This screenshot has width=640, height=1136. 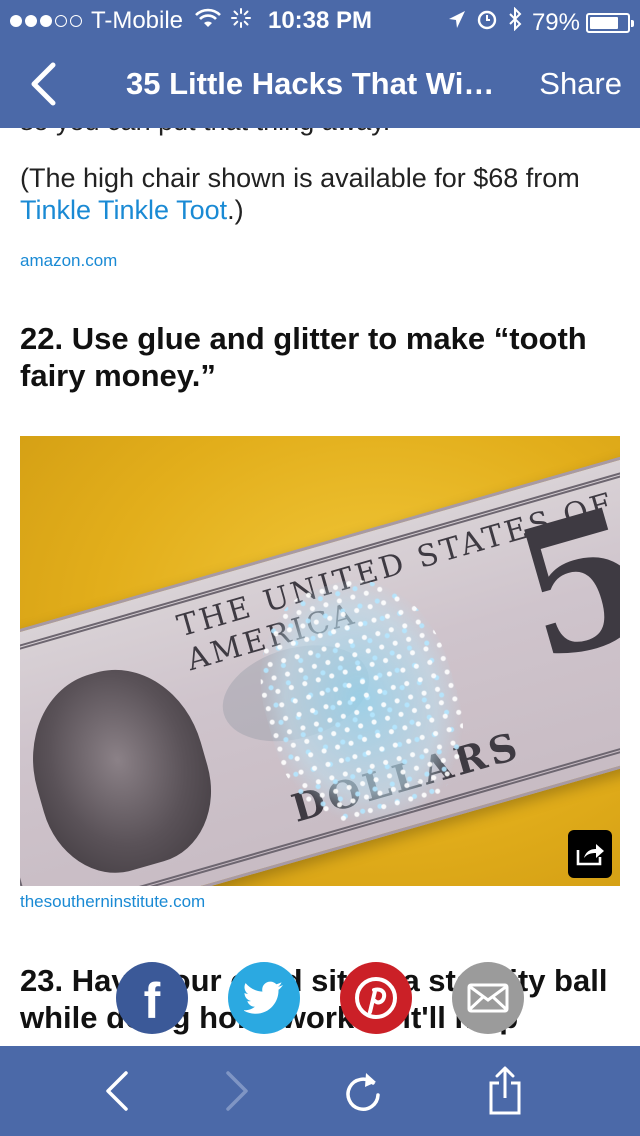 What do you see at coordinates (112, 902) in the screenshot?
I see `source-link-southern-institute: thesoutherninstitute.com` at bounding box center [112, 902].